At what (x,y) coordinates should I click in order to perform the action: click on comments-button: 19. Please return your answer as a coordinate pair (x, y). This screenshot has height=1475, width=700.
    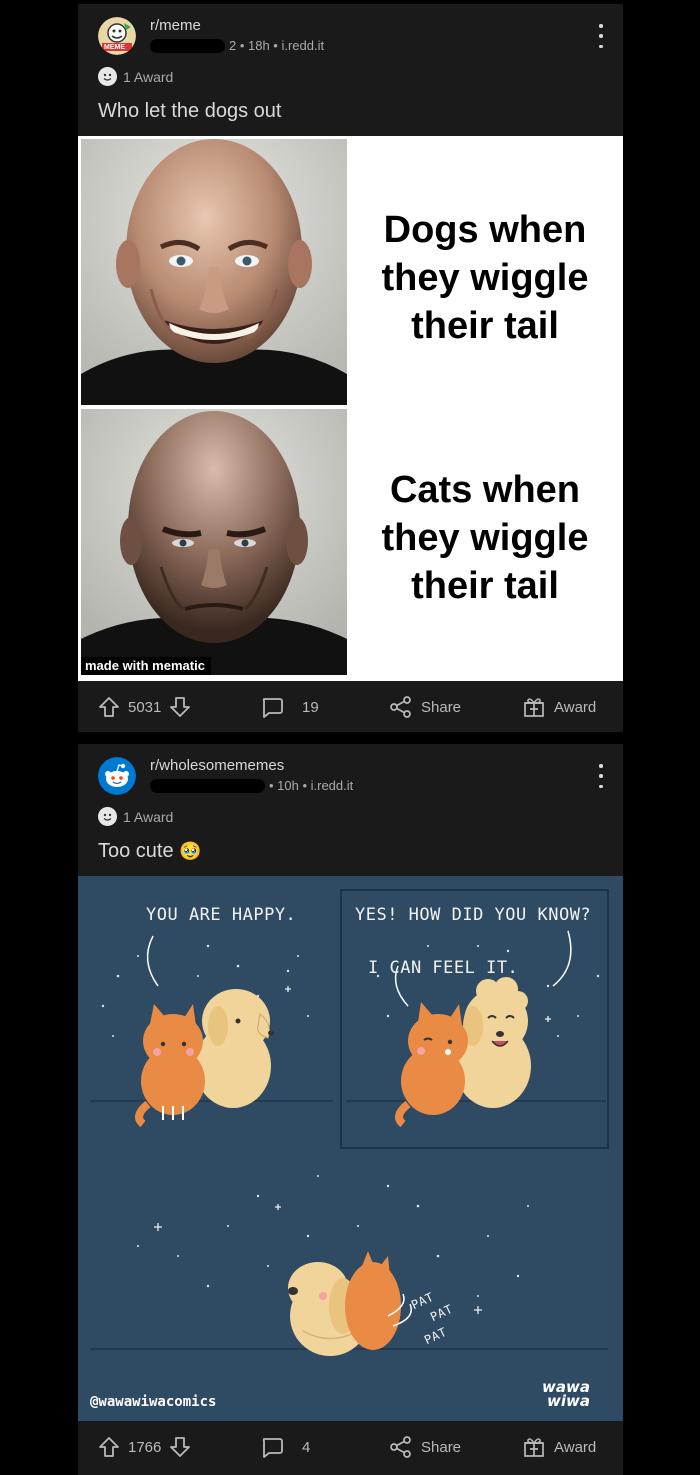
    Looking at the image, I should click on (289, 707).